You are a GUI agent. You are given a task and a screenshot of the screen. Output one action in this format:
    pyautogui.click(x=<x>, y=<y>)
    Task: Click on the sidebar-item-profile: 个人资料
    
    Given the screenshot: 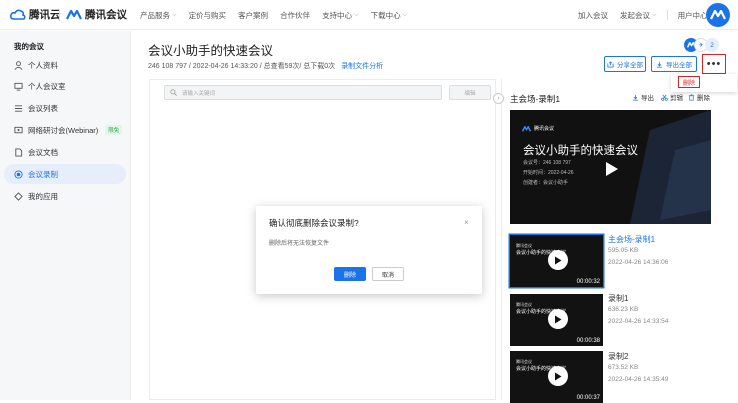 What is the action you would take?
    pyautogui.click(x=65, y=65)
    